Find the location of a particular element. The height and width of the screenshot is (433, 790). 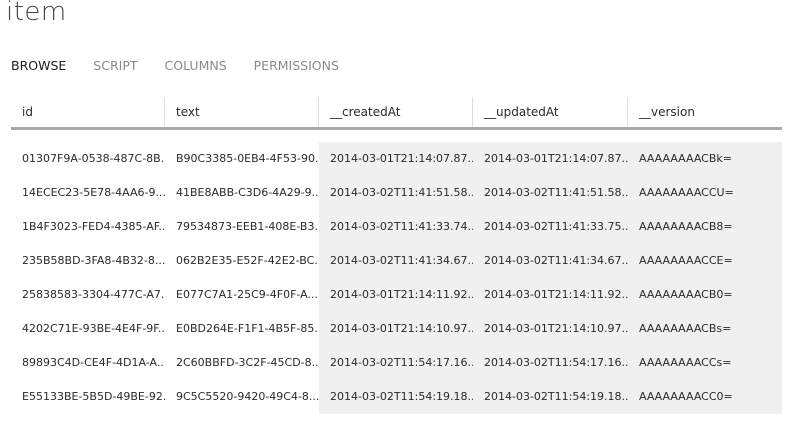

tab-script: SCRIPT is located at coordinates (115, 65).